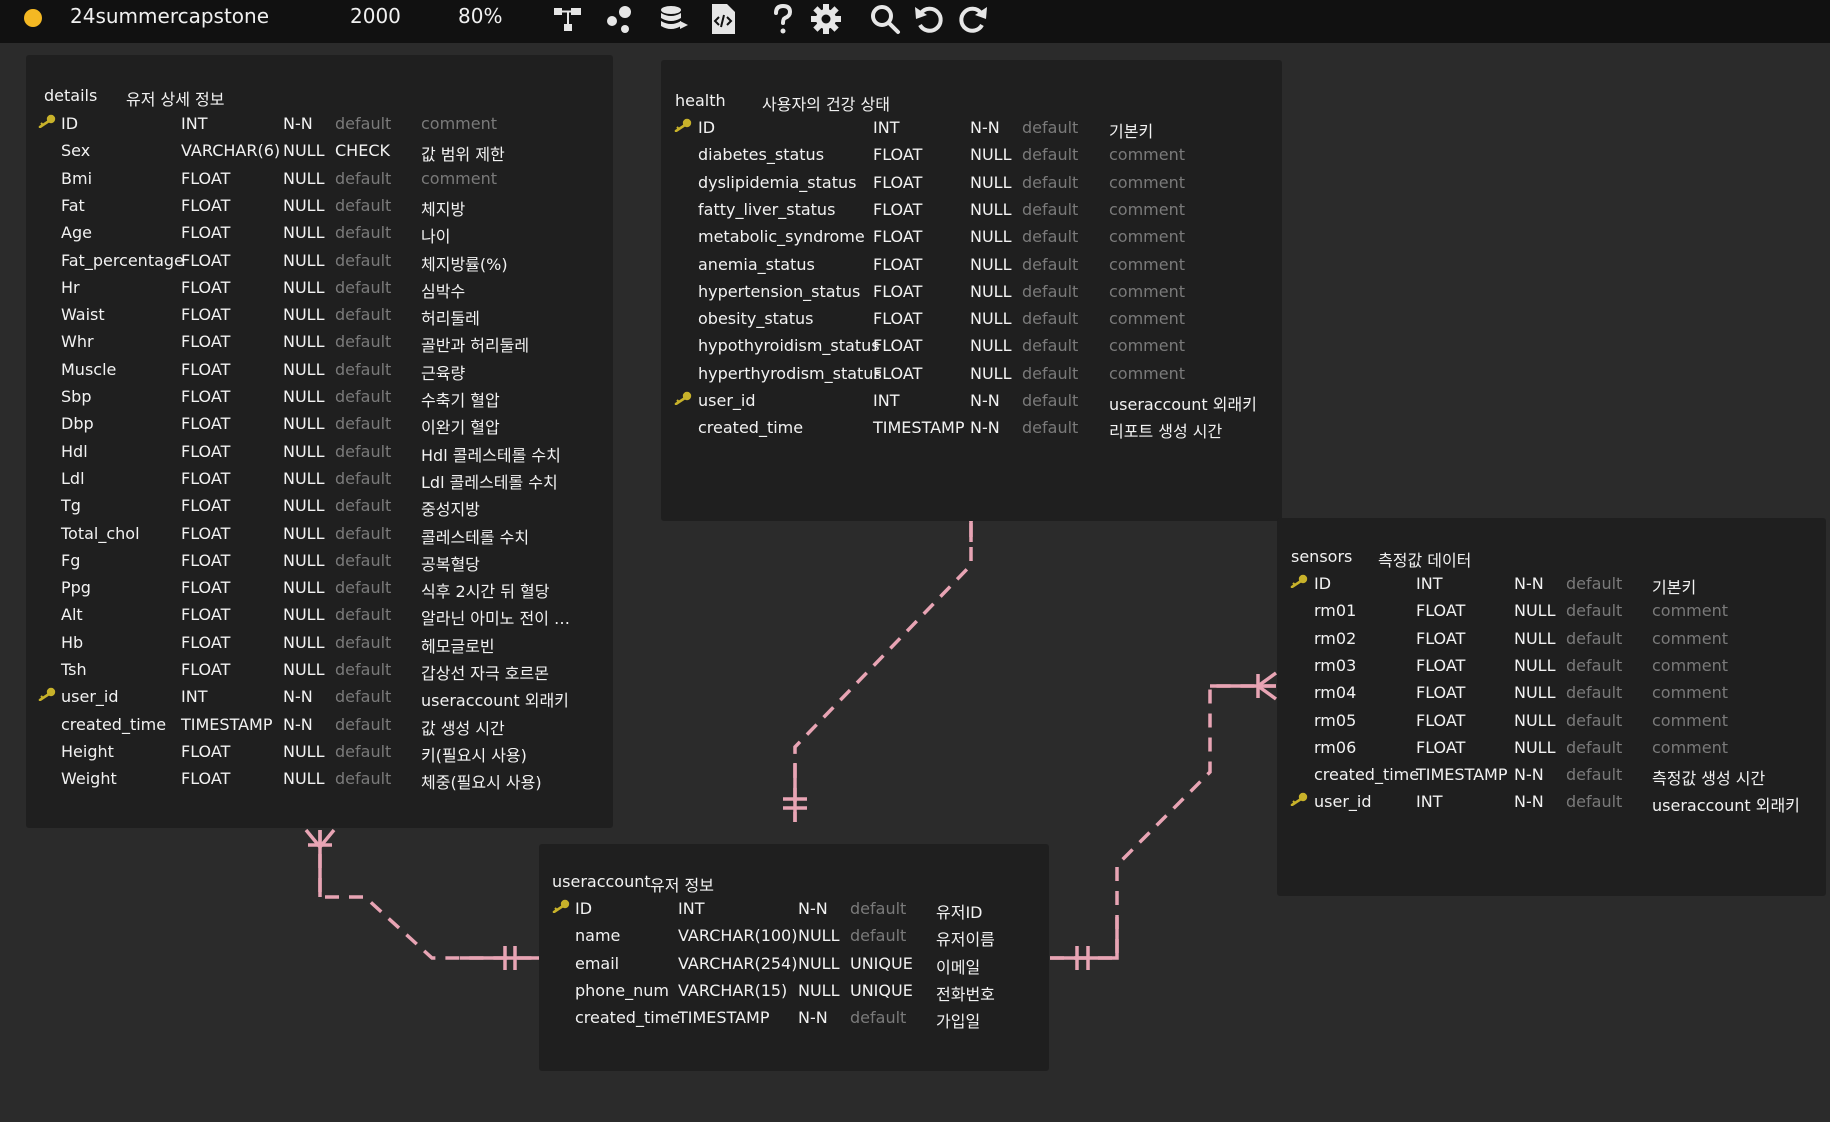  I want to click on table-name: useraccount, so click(601, 881).